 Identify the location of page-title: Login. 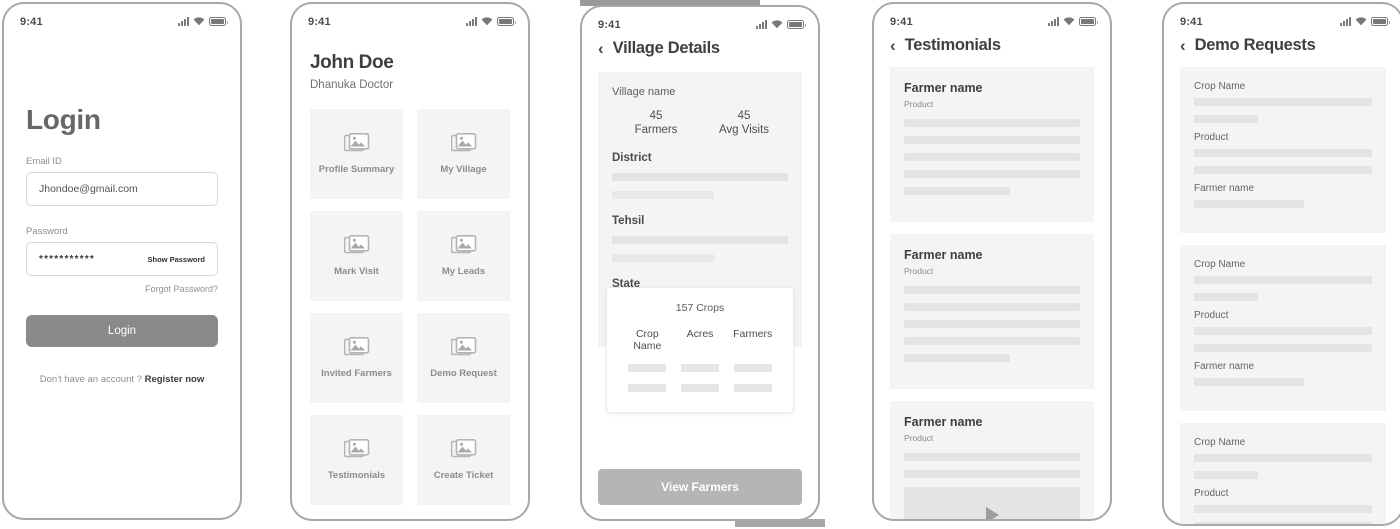
(63, 119).